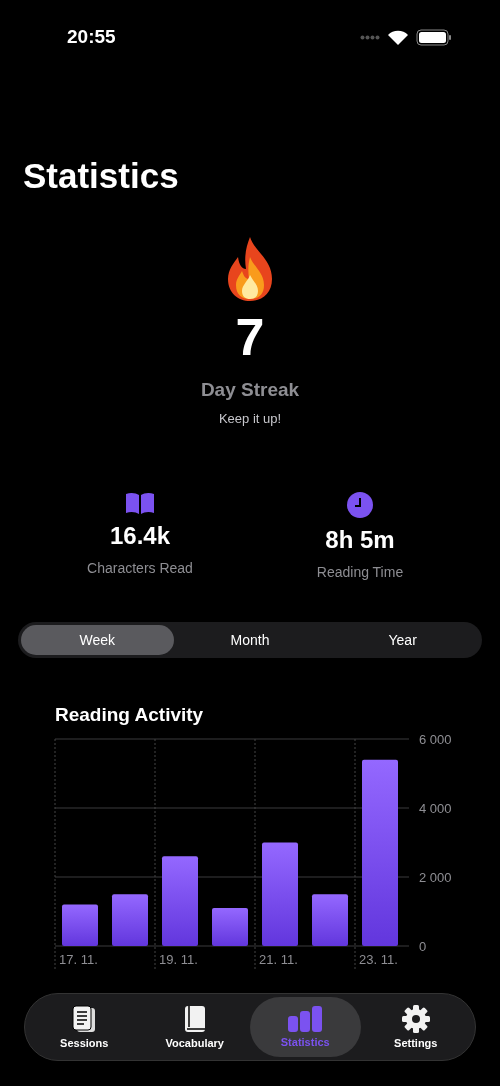 This screenshot has height=1086, width=500. What do you see at coordinates (435, 808) in the screenshot?
I see `axis-label: 4 000` at bounding box center [435, 808].